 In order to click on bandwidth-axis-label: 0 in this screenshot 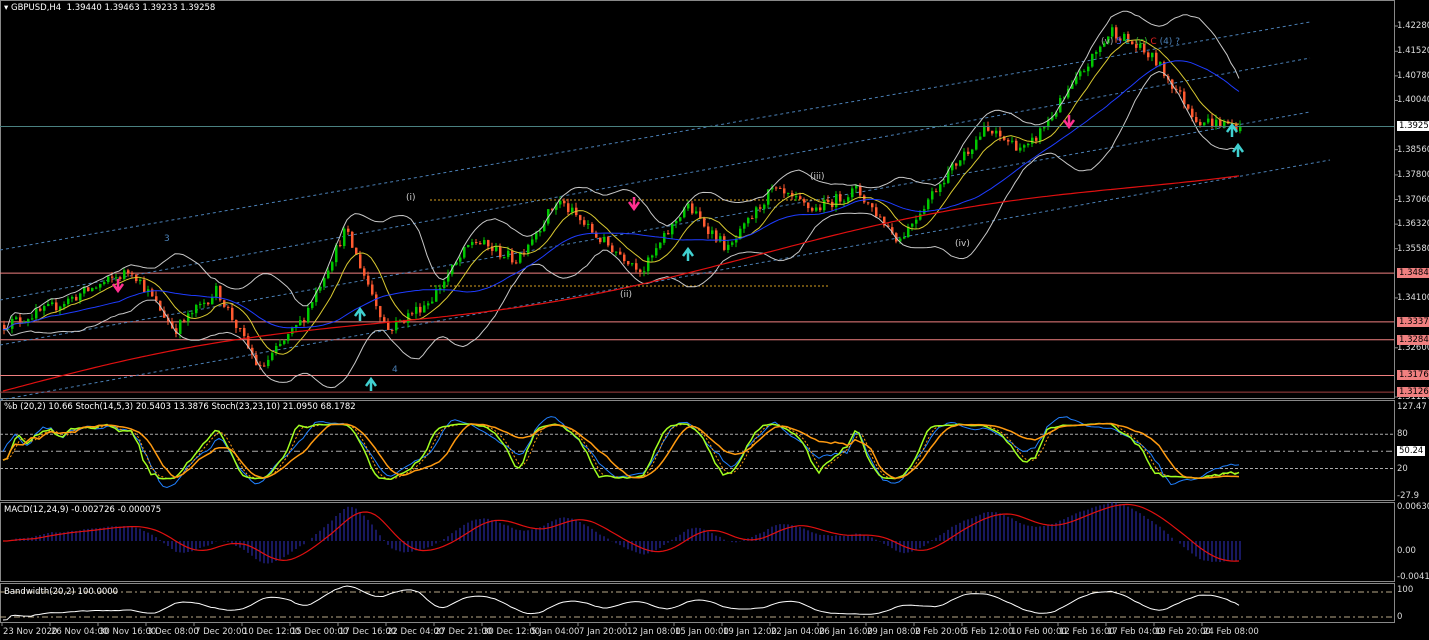, I will do `click(1400, 617)`.